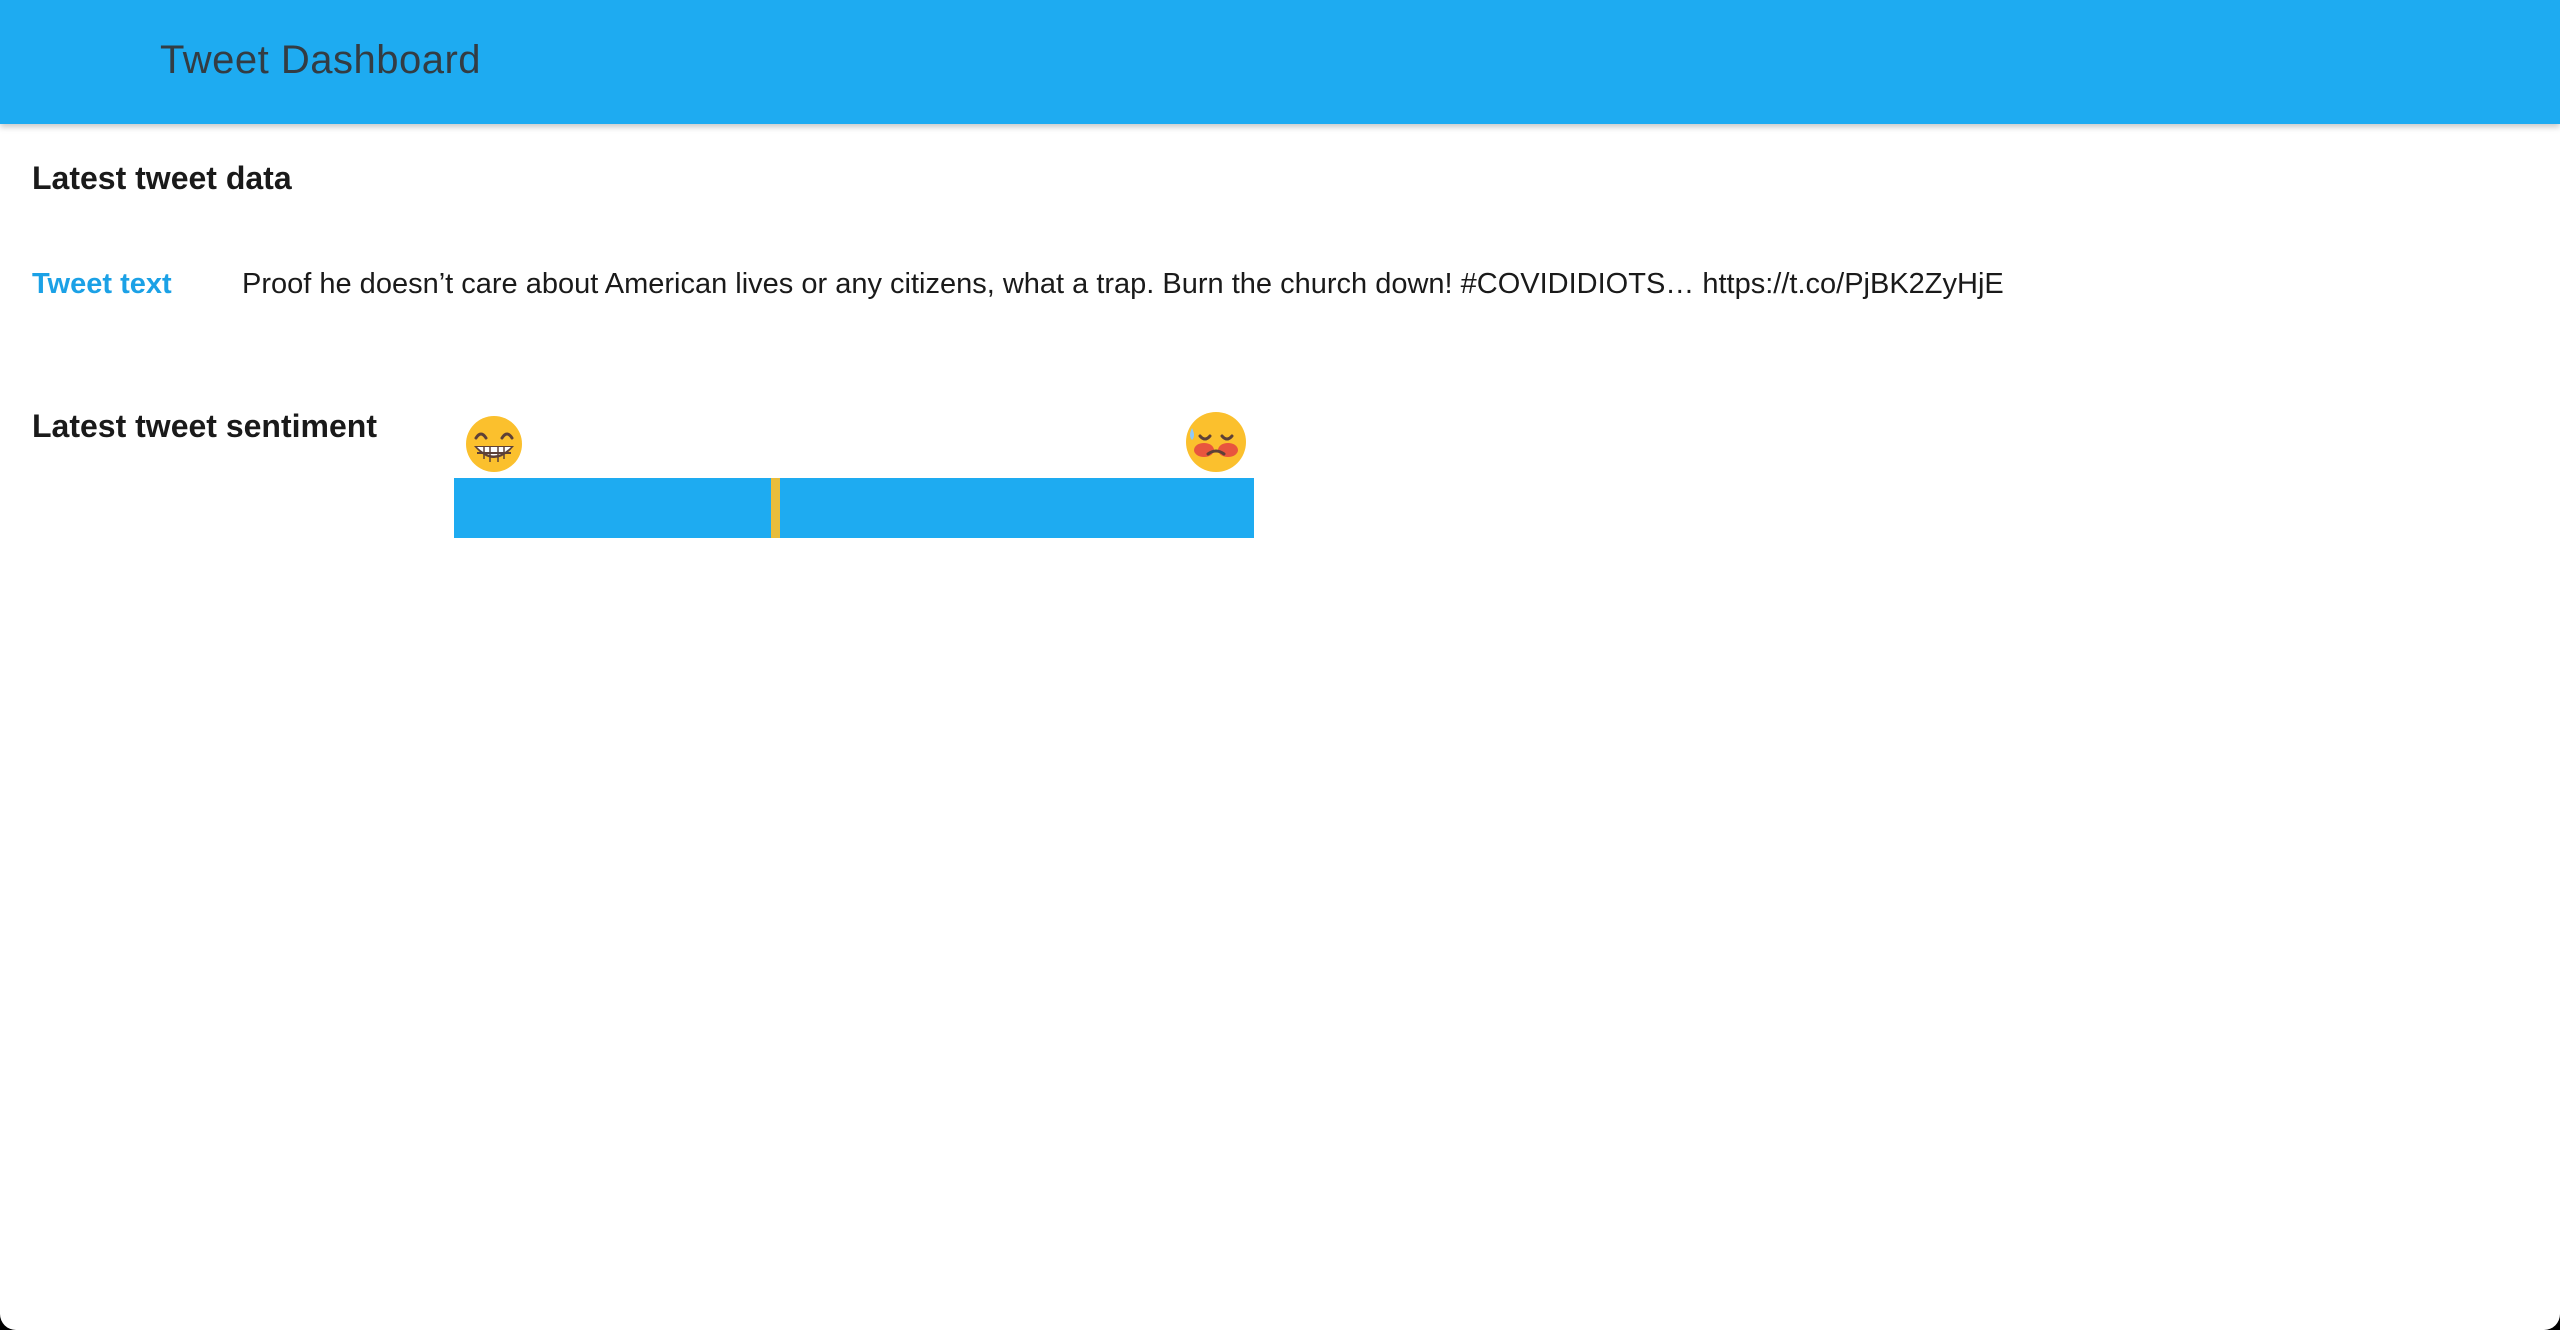 The height and width of the screenshot is (1330, 2560). I want to click on app-title: Tweet Dashboard, so click(321, 60).